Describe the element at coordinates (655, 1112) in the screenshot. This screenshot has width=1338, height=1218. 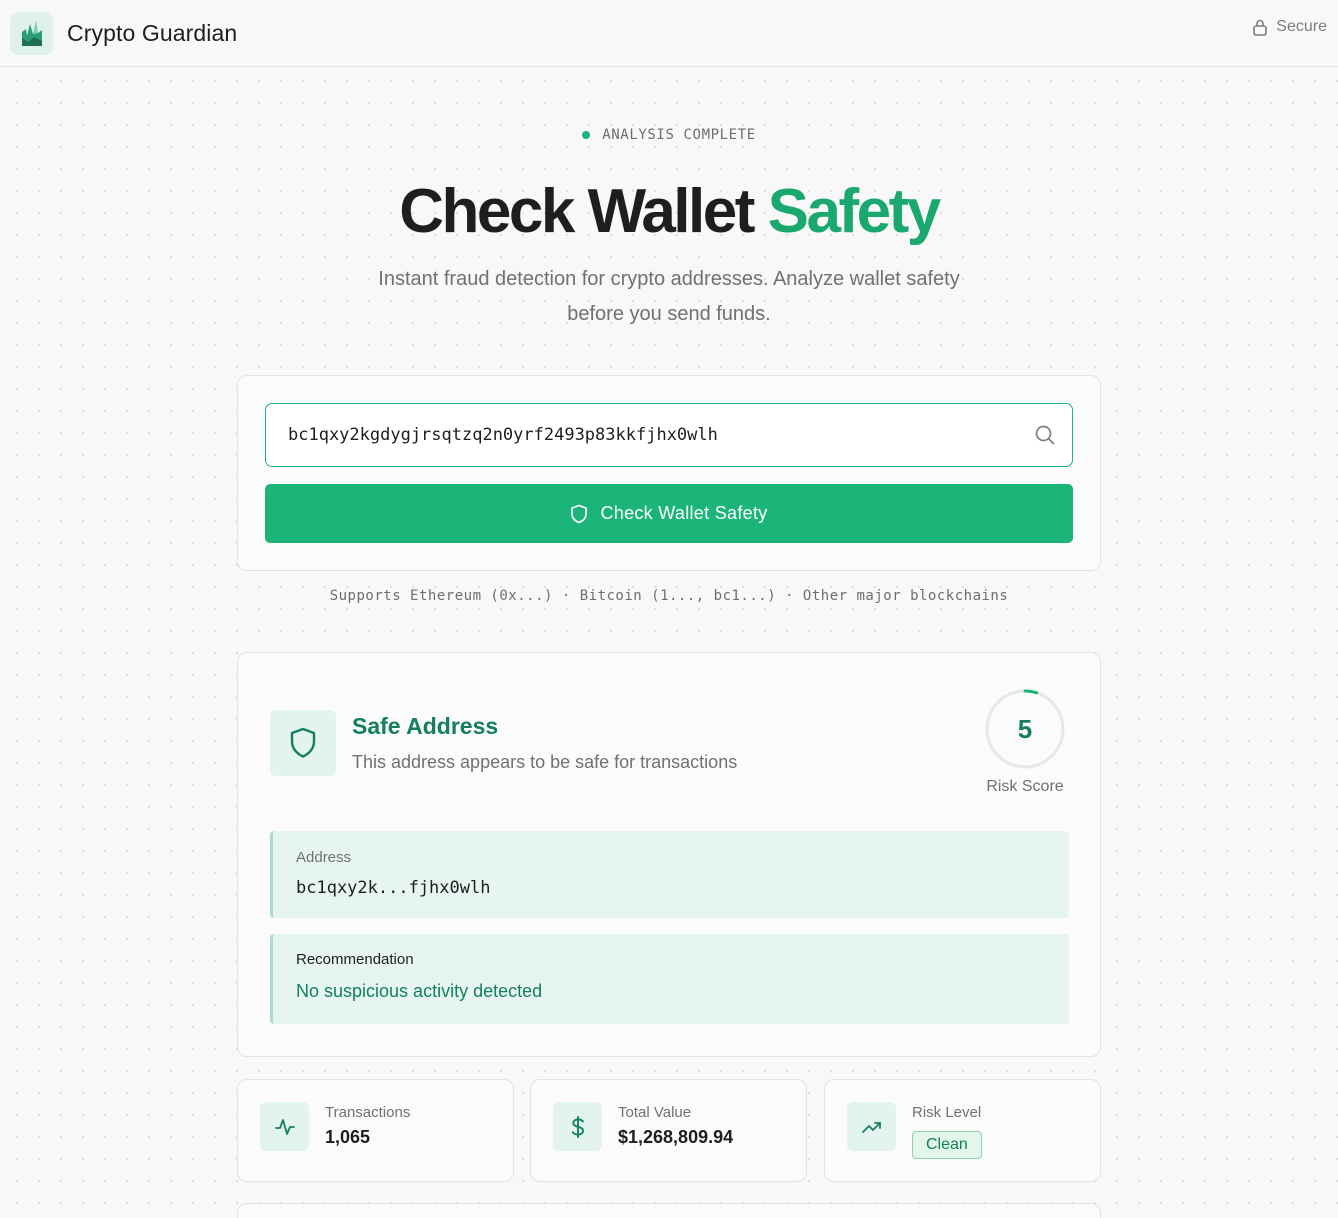
I see `total-value-label: Total Value` at that location.